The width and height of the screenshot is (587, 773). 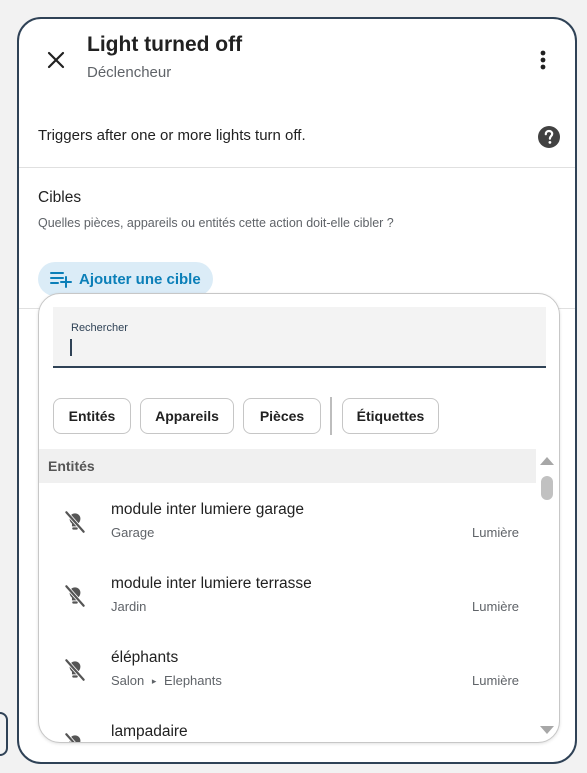 I want to click on dialog-subtitle: Déclencheur, so click(x=129, y=72).